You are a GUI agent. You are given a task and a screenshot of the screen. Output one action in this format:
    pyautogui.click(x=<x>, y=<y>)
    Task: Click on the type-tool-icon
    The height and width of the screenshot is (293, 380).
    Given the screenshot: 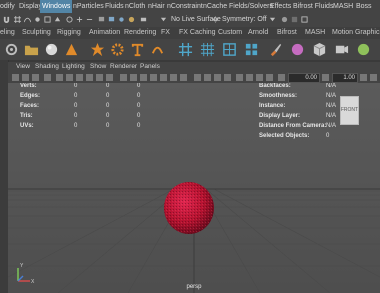 What is the action you would take?
    pyautogui.click(x=137, y=49)
    